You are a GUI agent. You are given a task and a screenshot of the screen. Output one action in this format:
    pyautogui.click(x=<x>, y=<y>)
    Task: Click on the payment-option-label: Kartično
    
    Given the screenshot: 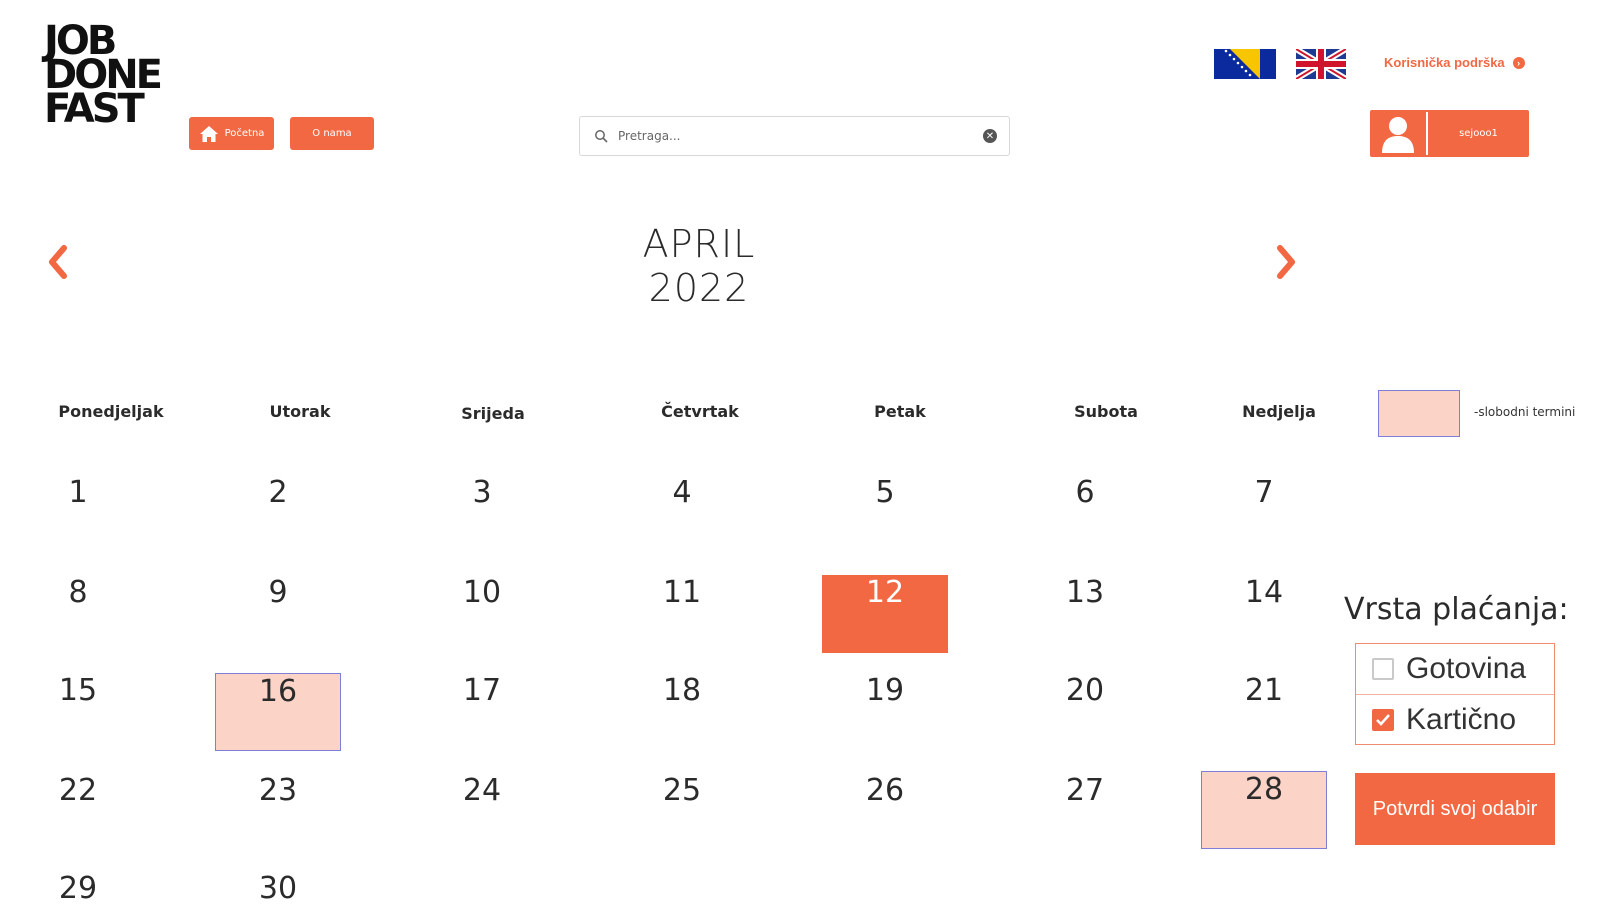 What is the action you would take?
    pyautogui.click(x=1461, y=719)
    